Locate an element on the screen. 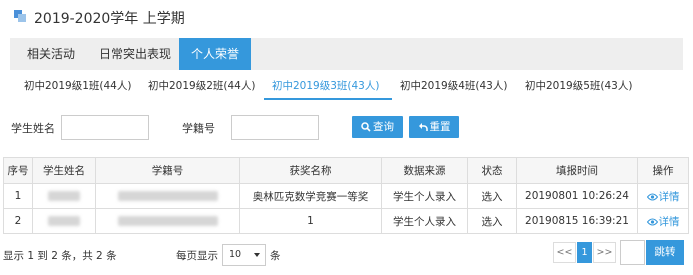 The width and height of the screenshot is (693, 275). col-header-action: 操作 is located at coordinates (663, 170).